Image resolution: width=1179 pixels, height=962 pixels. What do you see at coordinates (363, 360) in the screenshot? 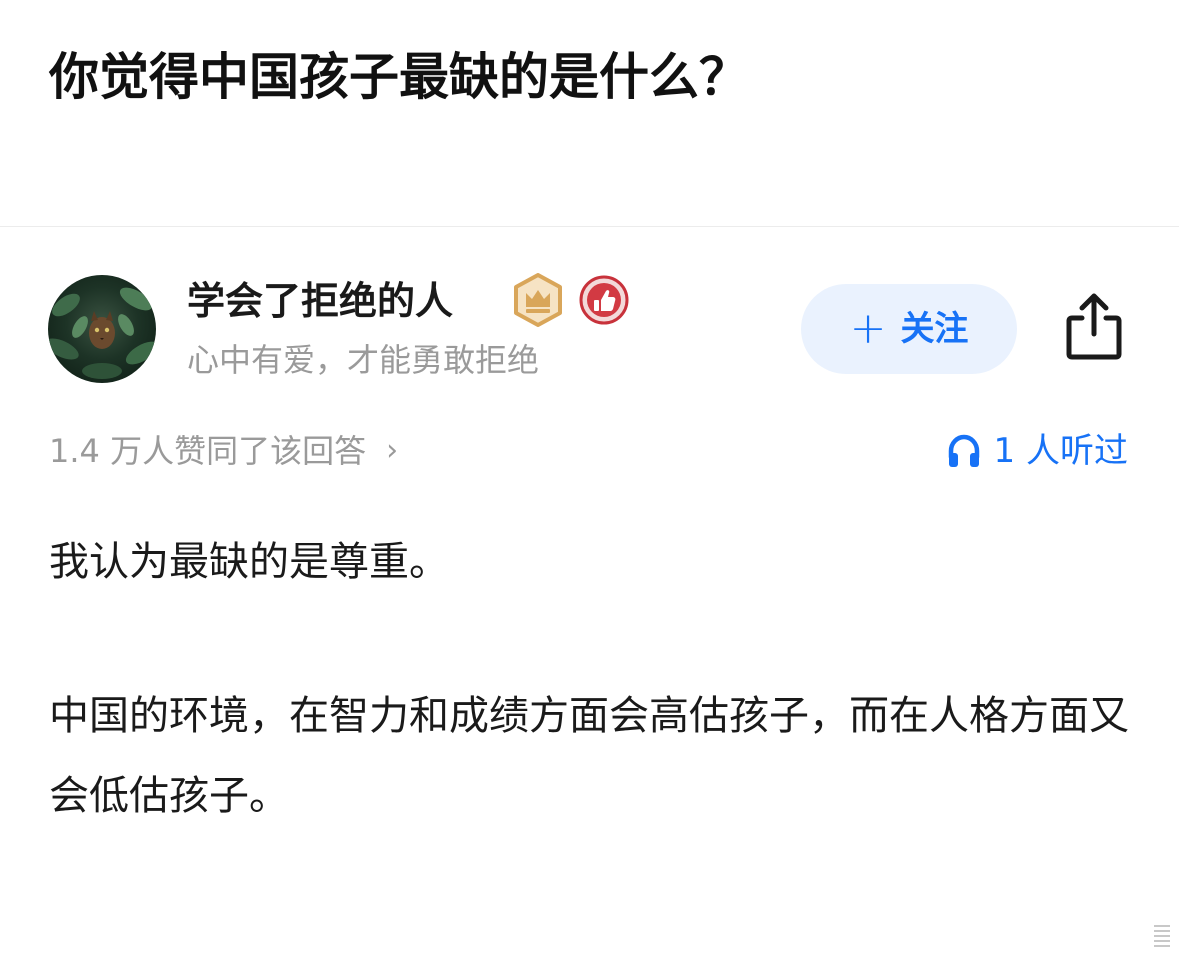
I see `author-bio: 心中有爱，才能勇敢拒绝` at bounding box center [363, 360].